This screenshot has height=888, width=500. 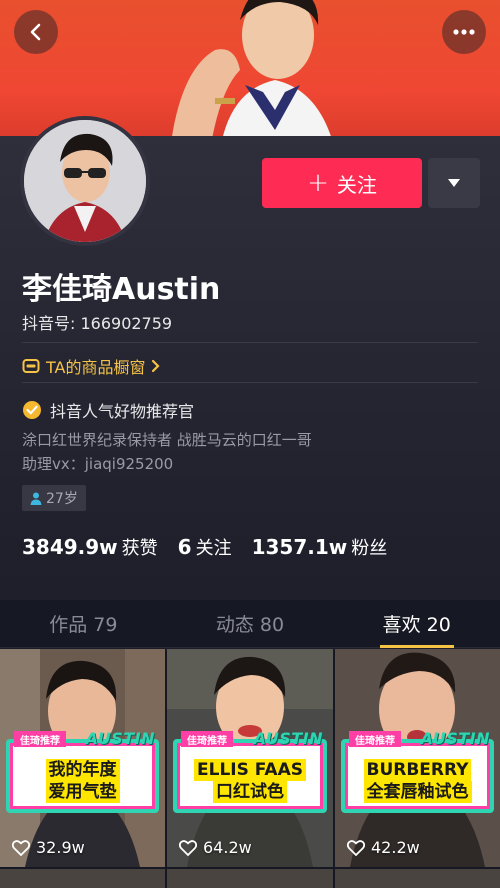 I want to click on banner-line: ELLIS FAAS, so click(x=250, y=770).